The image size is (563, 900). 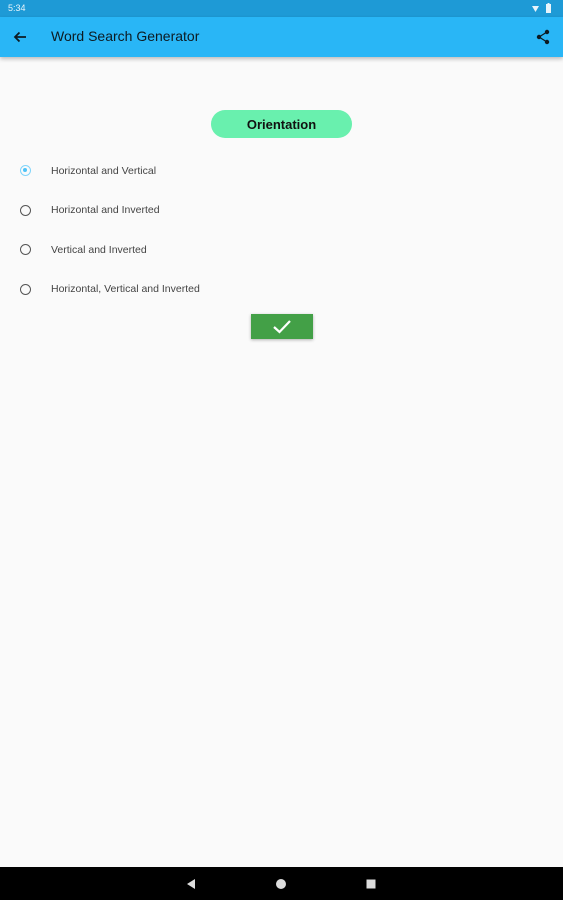 I want to click on radio-selected-icon, so click(x=25, y=171).